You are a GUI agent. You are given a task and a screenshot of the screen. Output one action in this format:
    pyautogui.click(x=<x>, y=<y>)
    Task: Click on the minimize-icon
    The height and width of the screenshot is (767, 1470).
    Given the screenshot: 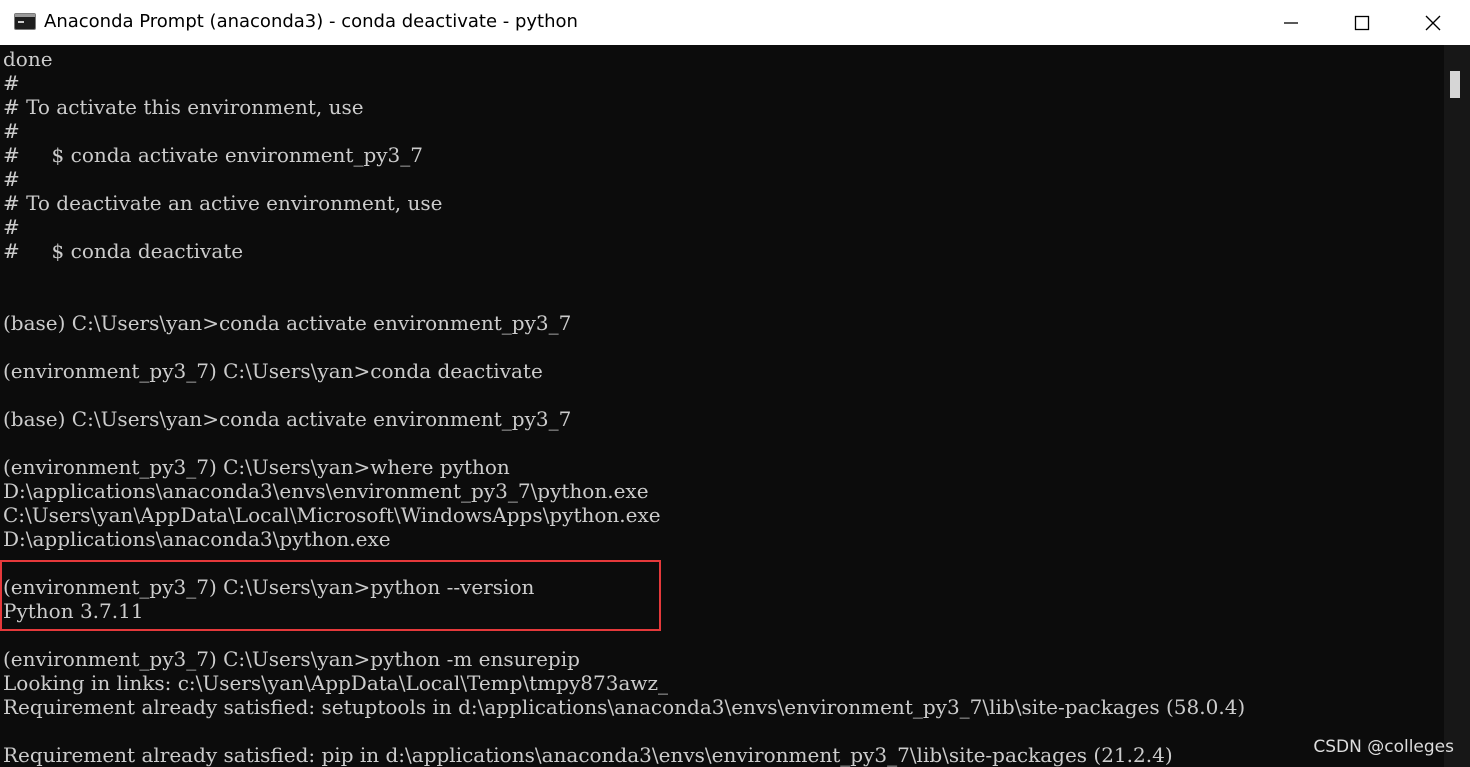 What is the action you would take?
    pyautogui.click(x=1291, y=23)
    